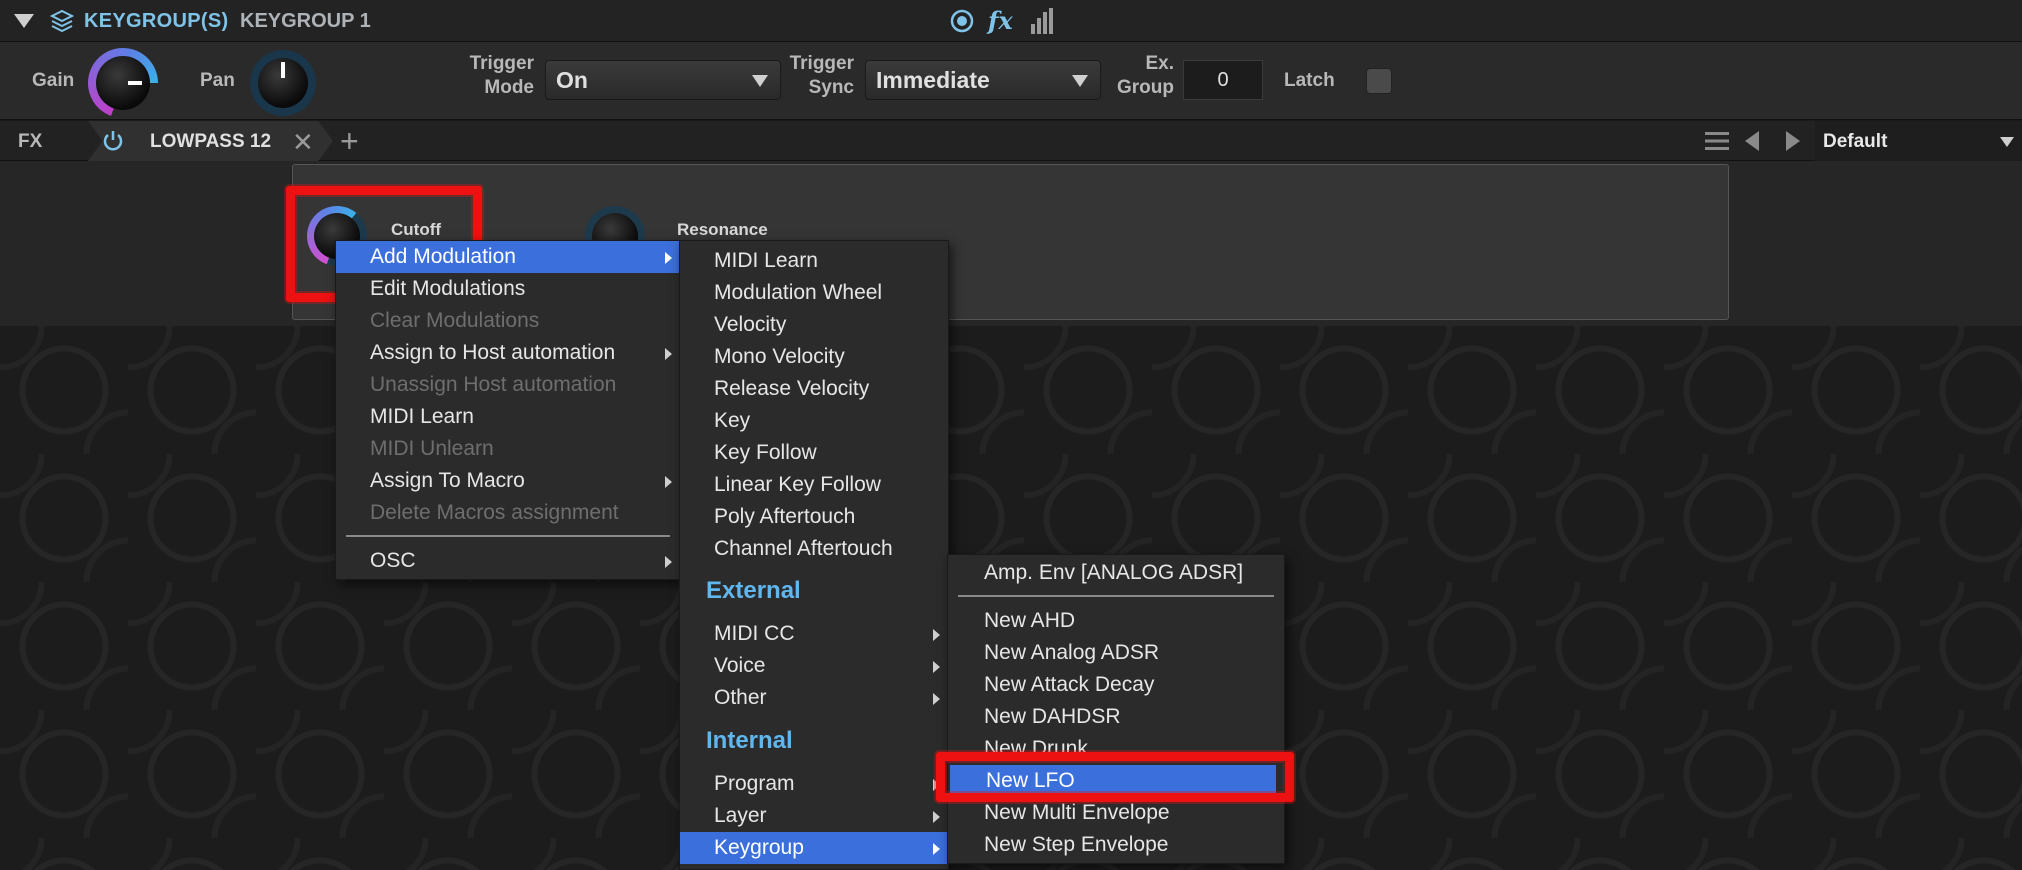  I want to click on latch-label: Latch, so click(1309, 80).